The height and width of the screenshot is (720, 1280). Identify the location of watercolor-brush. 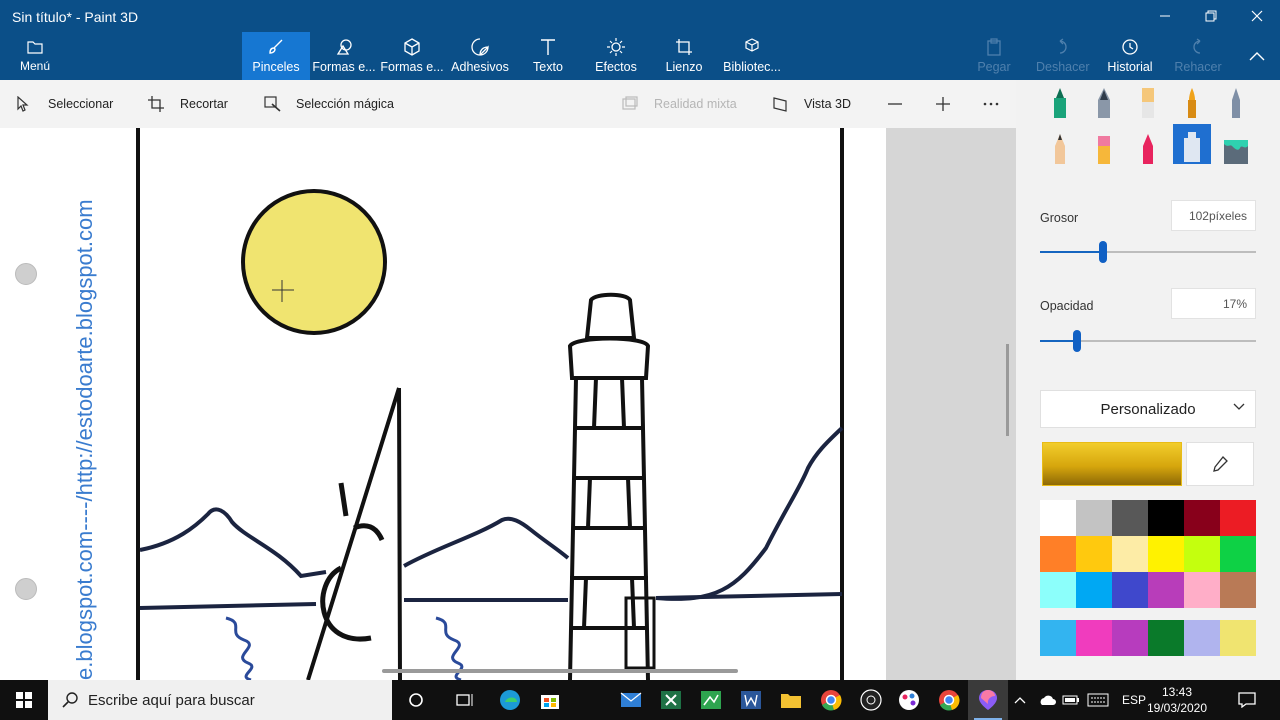
(1192, 100).